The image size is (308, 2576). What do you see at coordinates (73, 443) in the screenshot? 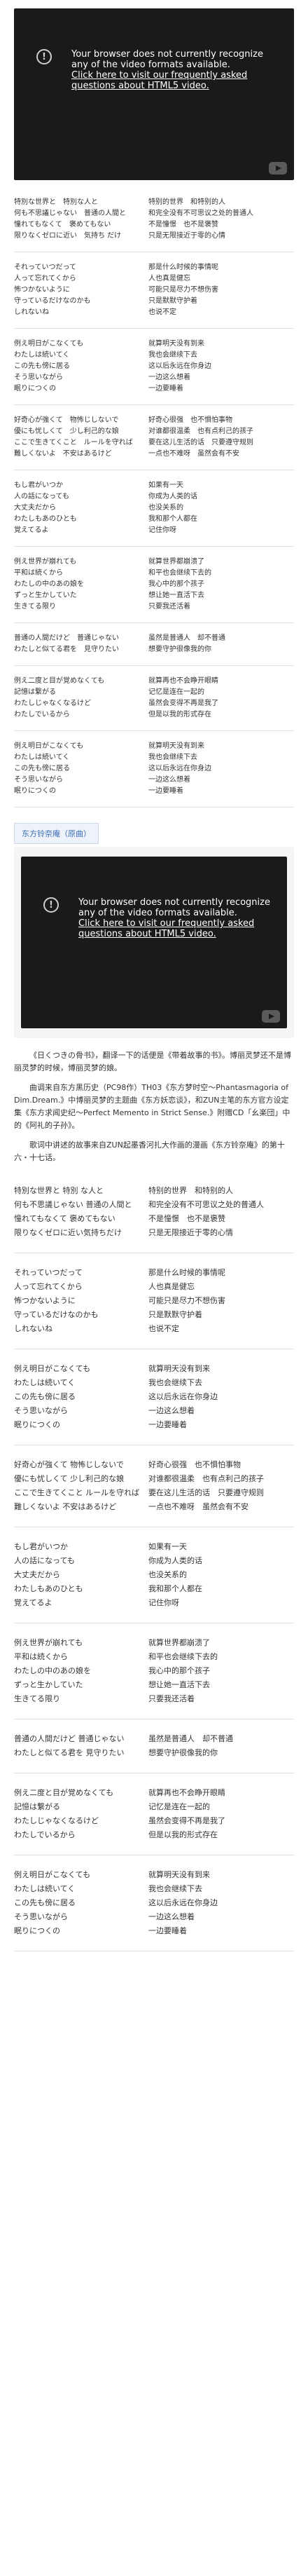
I see `lyric-line: ここで生きてくこと ルールを守れば` at bounding box center [73, 443].